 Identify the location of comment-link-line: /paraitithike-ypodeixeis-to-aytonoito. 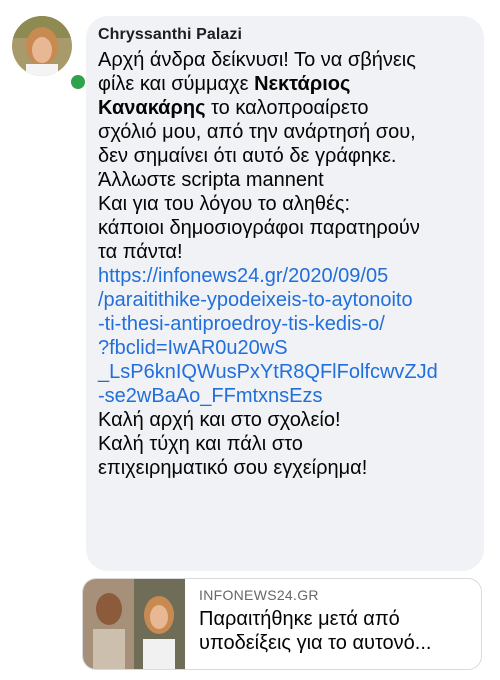
(285, 300).